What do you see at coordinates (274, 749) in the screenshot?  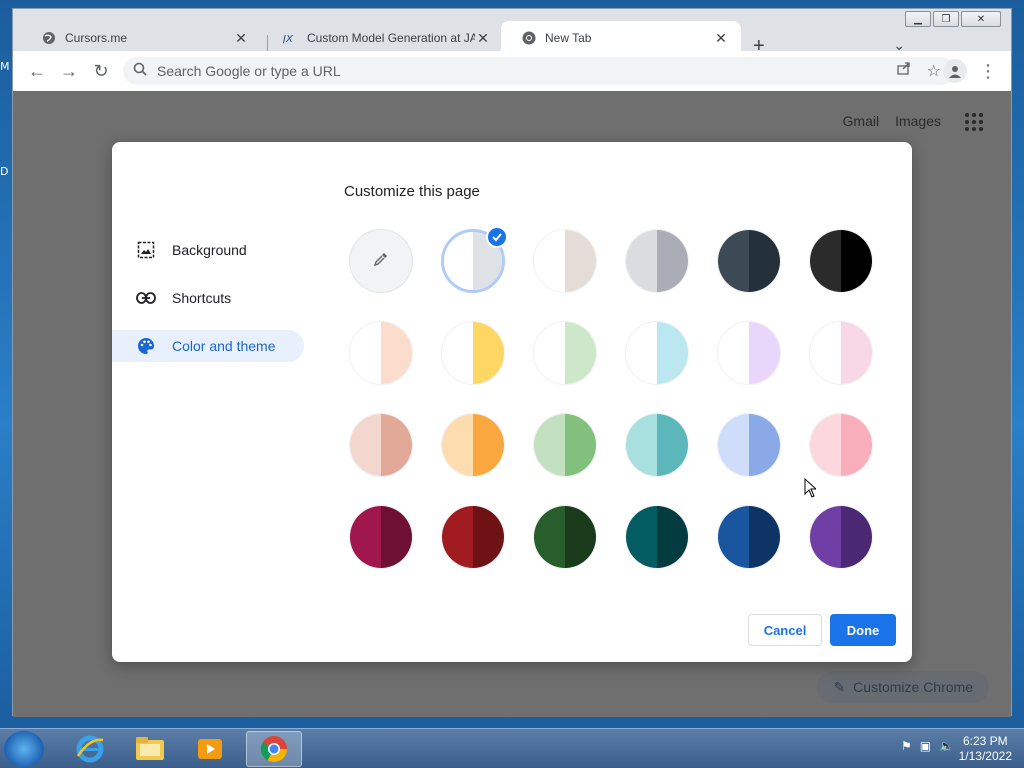 I see `chrome-taskbar-icon` at bounding box center [274, 749].